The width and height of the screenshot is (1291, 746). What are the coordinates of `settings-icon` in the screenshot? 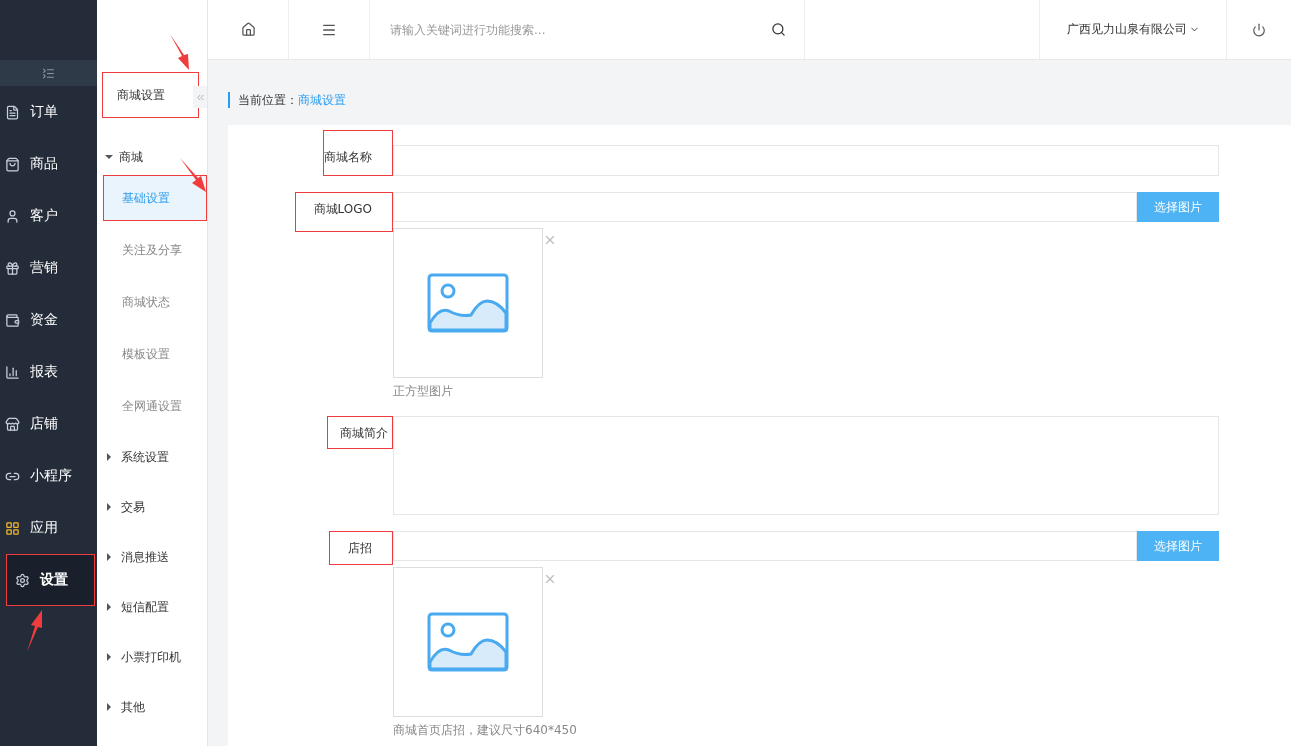 It's located at (22, 580).